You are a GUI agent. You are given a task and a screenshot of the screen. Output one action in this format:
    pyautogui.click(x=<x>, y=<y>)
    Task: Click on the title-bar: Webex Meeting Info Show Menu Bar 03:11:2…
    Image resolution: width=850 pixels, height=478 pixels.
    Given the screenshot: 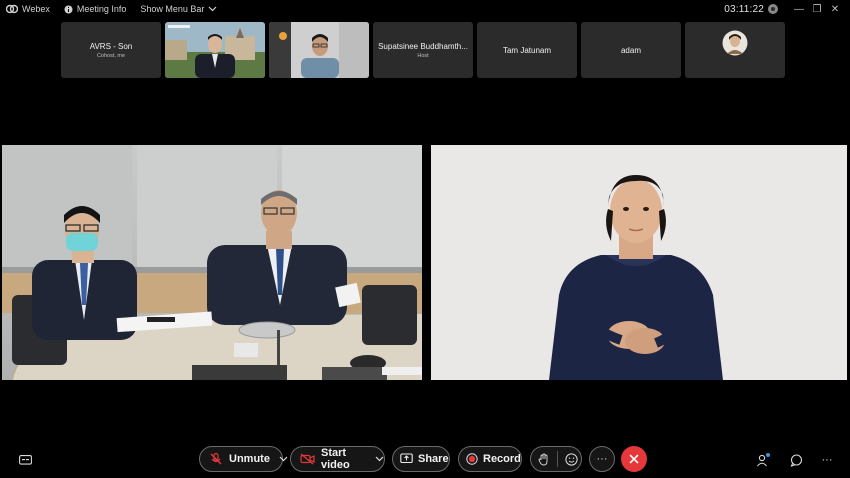 What is the action you would take?
    pyautogui.click(x=425, y=9)
    